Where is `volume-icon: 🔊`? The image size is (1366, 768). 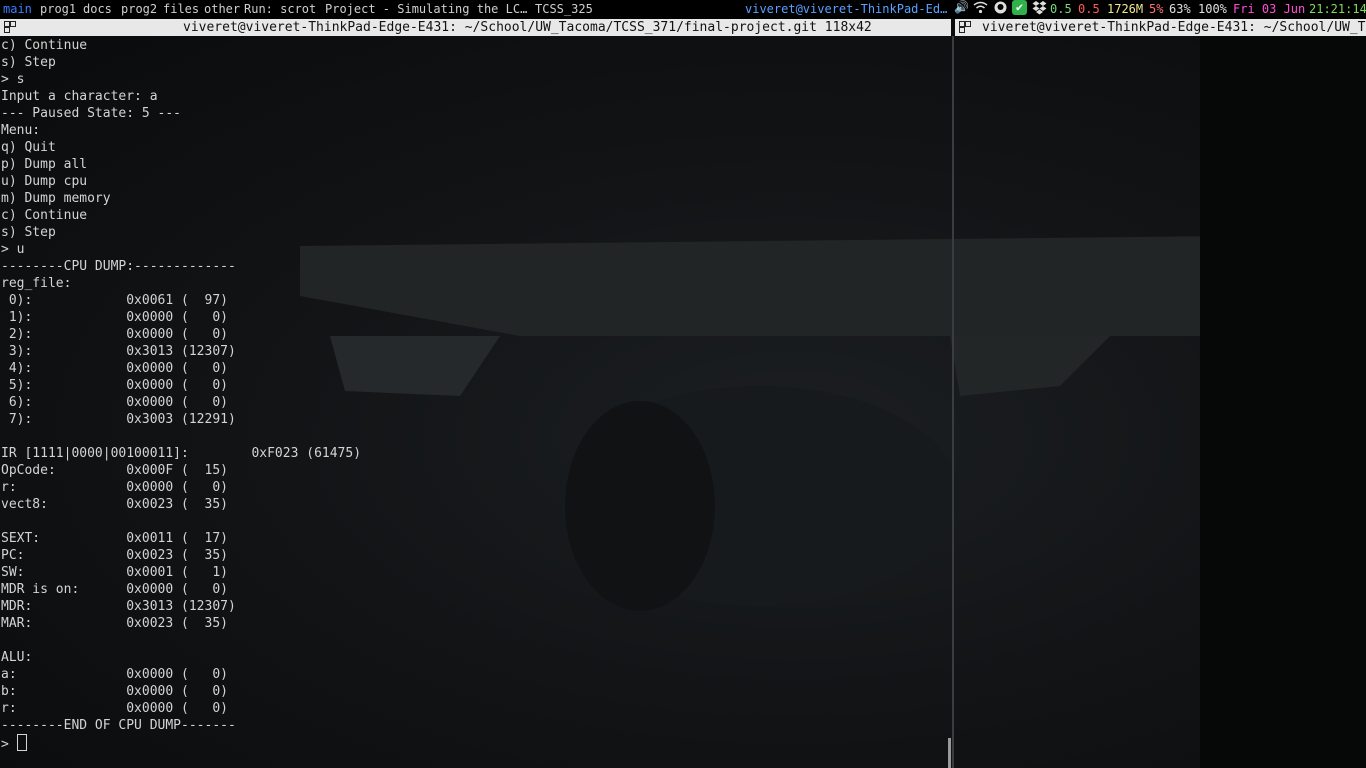 volume-icon: 🔊 is located at coordinates (961, 7).